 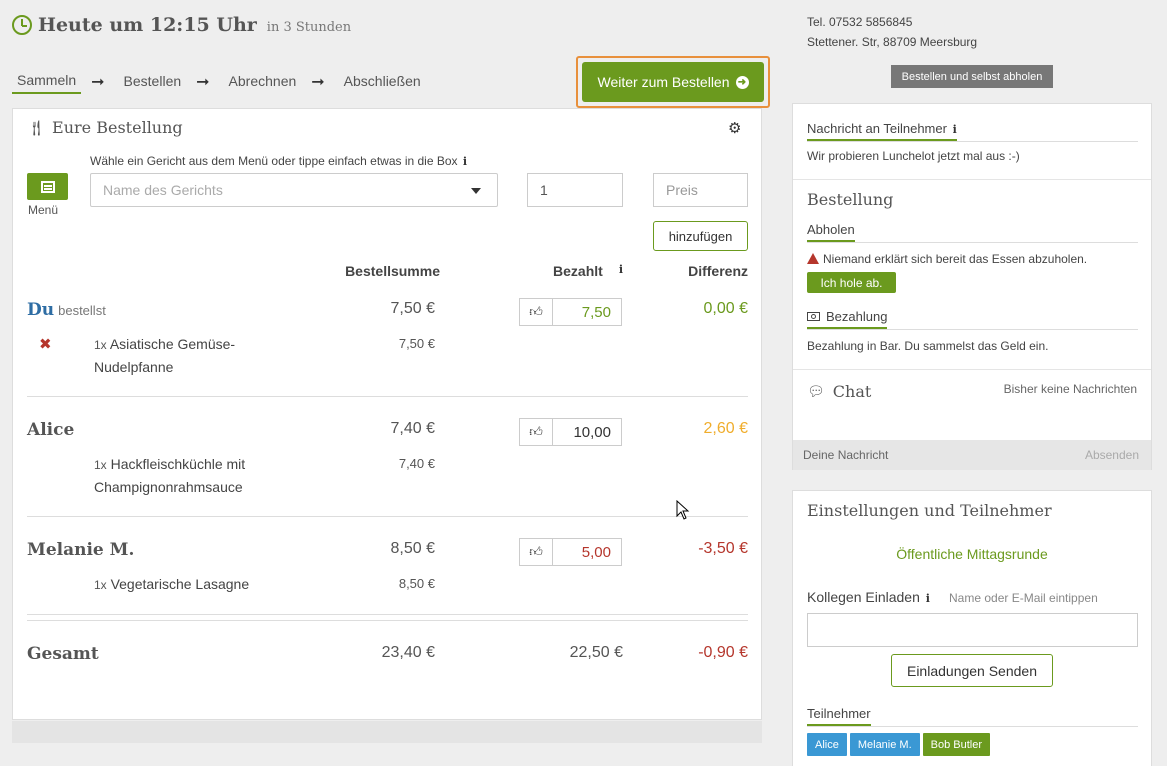 I want to click on chat-compose-bar: Deine Nachricht Absenden, so click(x=972, y=455).